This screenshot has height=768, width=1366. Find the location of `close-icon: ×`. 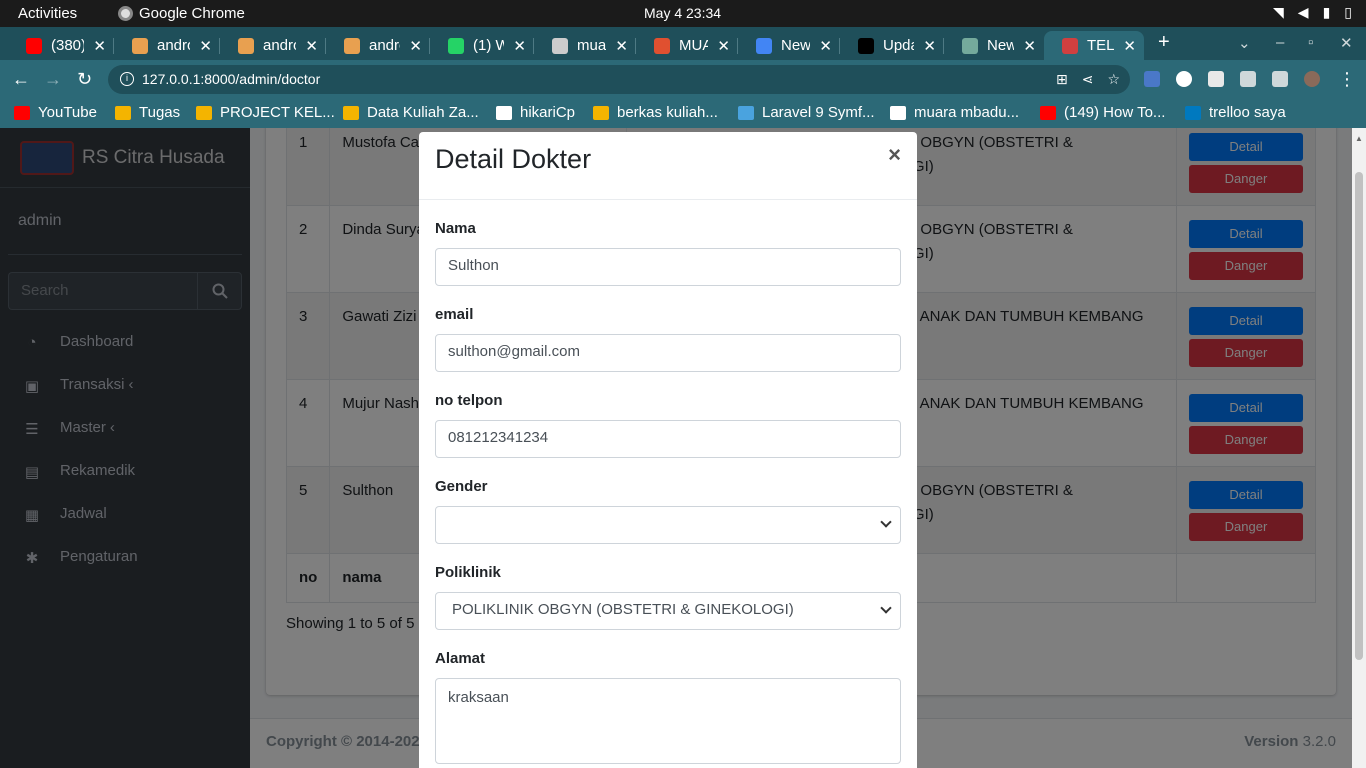

close-icon: × is located at coordinates (894, 155).